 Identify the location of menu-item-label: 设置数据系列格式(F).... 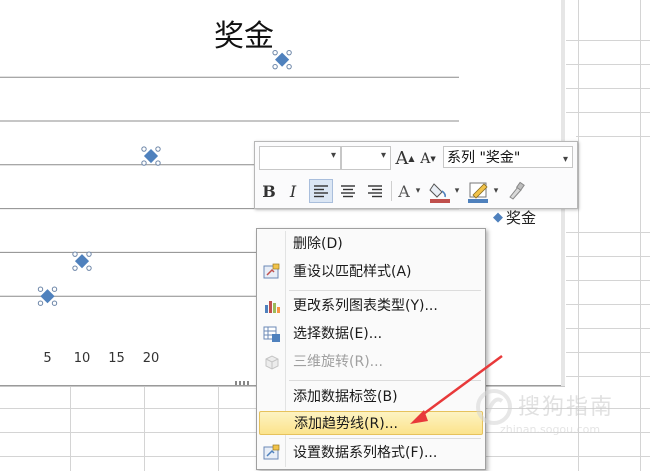
(365, 453).